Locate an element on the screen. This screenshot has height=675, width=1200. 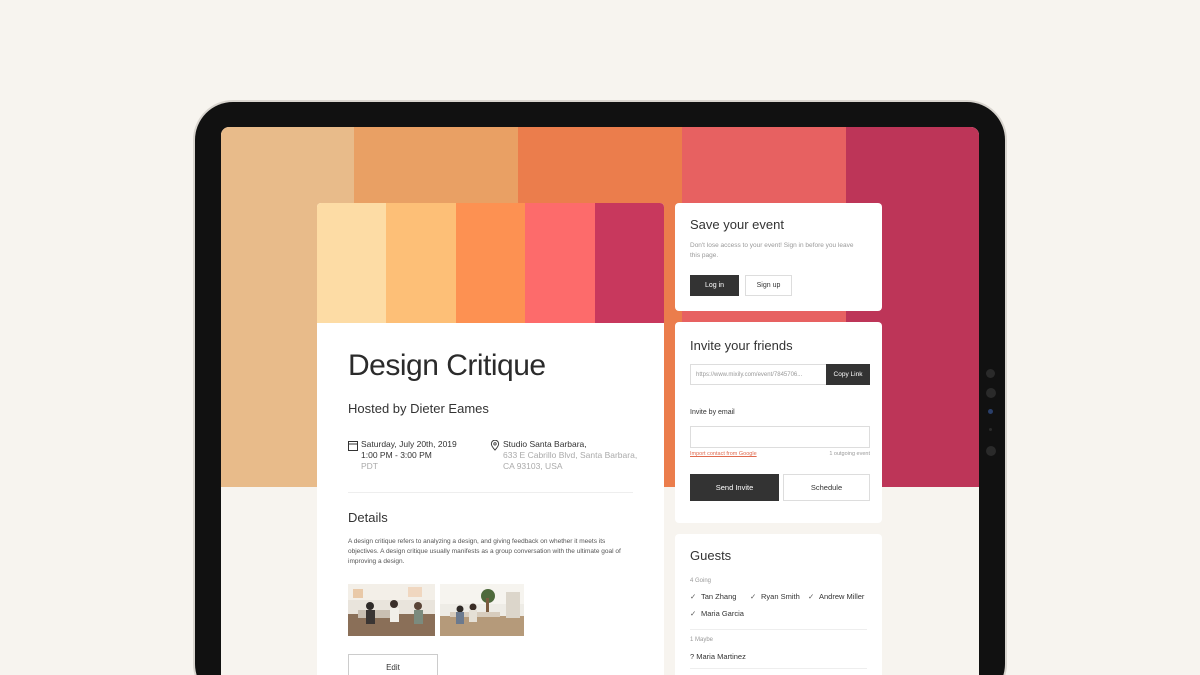
event-address-line2: CA 93103, USA is located at coordinates (533, 466).